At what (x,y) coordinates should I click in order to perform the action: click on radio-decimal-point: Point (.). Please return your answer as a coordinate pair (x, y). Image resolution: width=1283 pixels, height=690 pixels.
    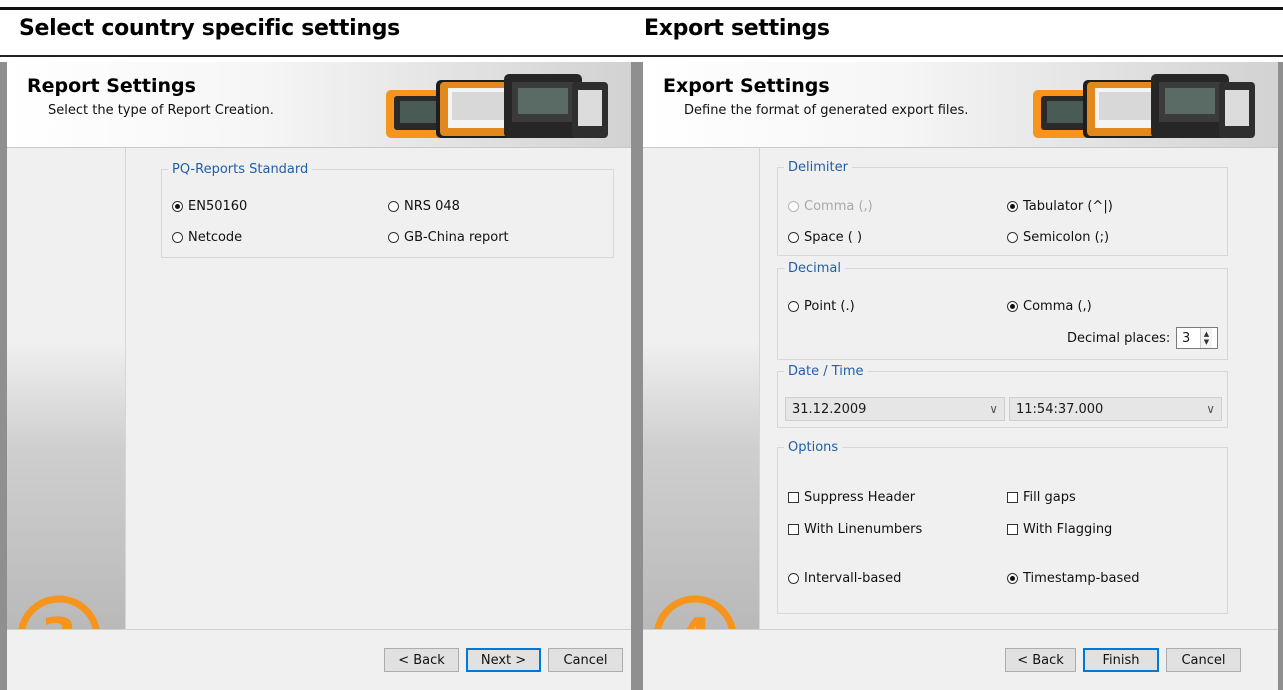
    Looking at the image, I should click on (821, 306).